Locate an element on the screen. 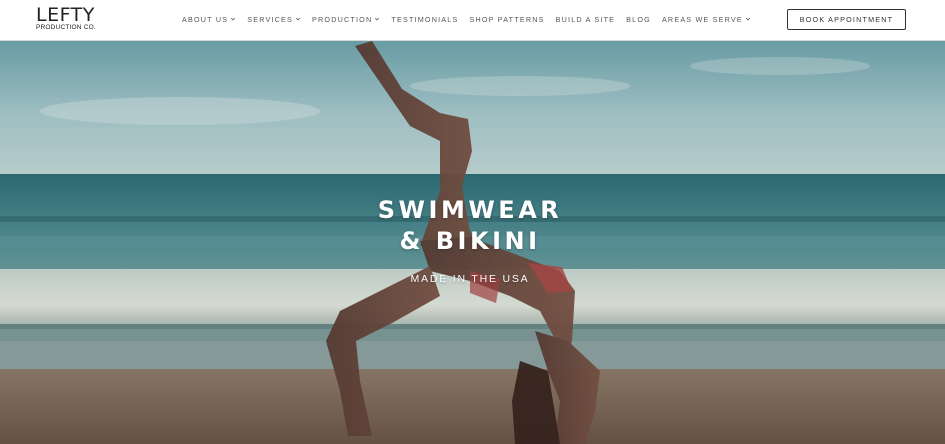  logo-wordmark: LEFTY is located at coordinates (65, 15).